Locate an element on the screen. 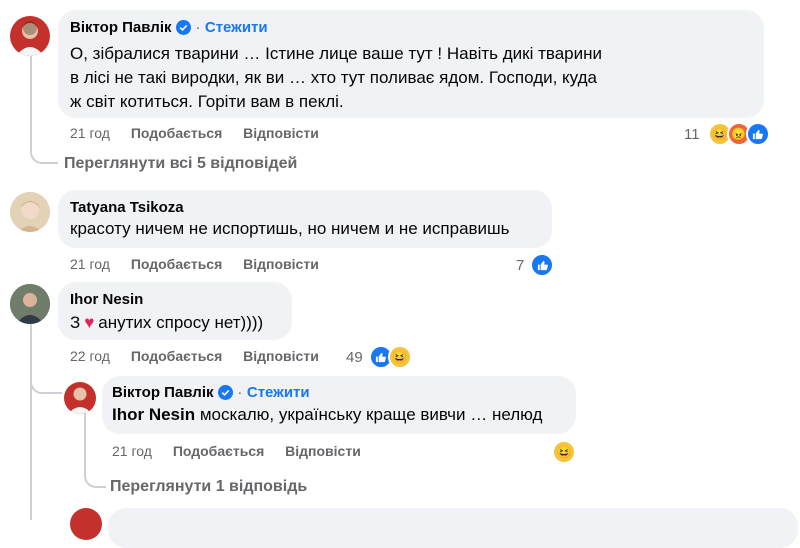 Image resolution: width=800 pixels, height=548 pixels. comment-author: Ihor Nesin is located at coordinates (106, 299).